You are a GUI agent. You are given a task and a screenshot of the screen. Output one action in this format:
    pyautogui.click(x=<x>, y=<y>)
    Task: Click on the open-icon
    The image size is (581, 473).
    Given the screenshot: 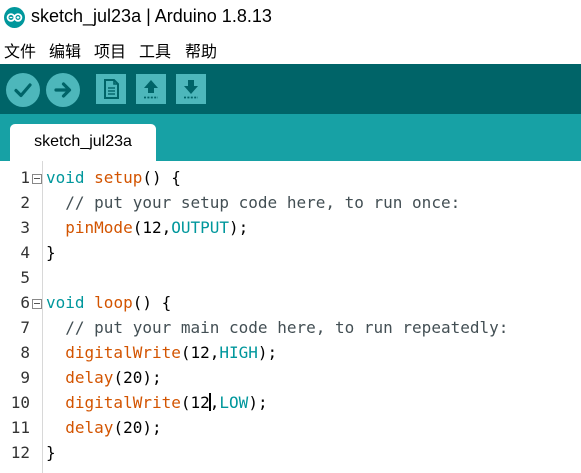 What is the action you would take?
    pyautogui.click(x=151, y=89)
    